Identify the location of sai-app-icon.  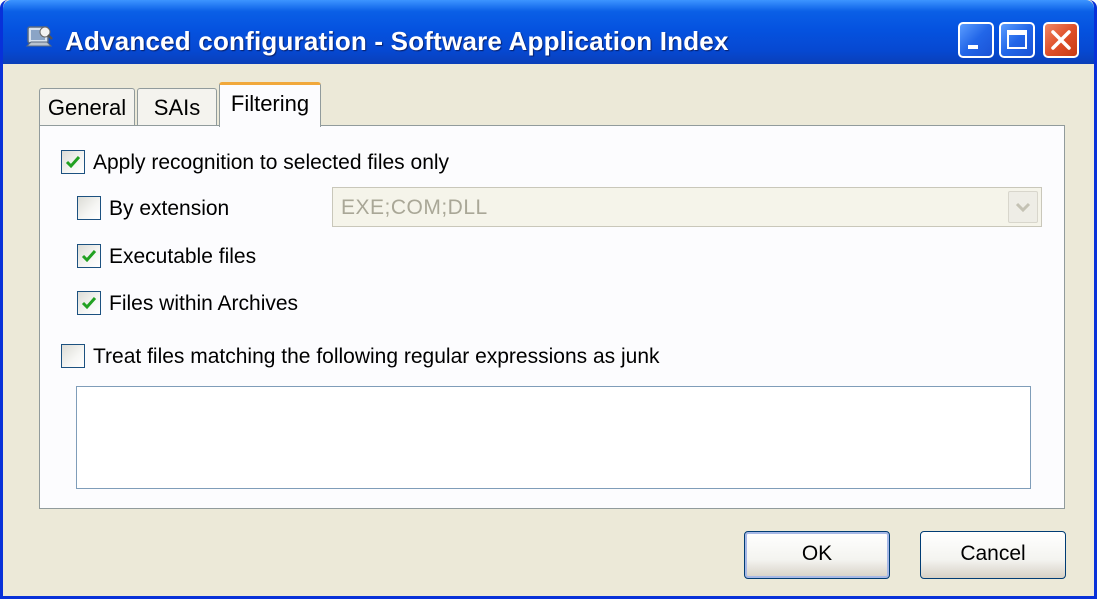
(39, 37).